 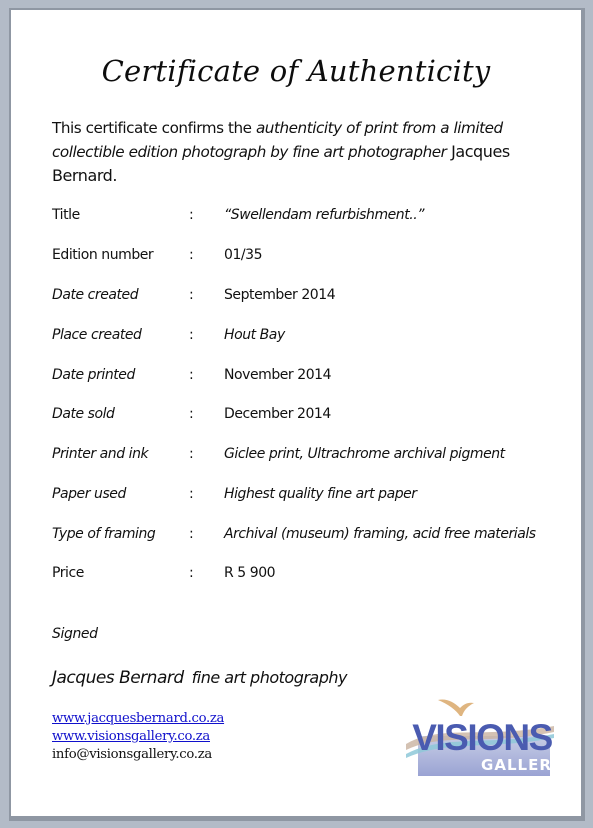 What do you see at coordinates (324, 215) in the screenshot?
I see `field-value: “Swellendam refurbishment..”` at bounding box center [324, 215].